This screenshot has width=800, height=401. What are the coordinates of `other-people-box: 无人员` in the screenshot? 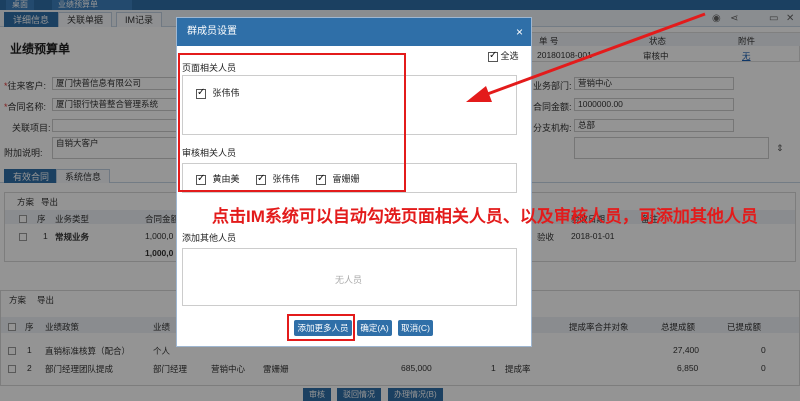 It's located at (349, 277).